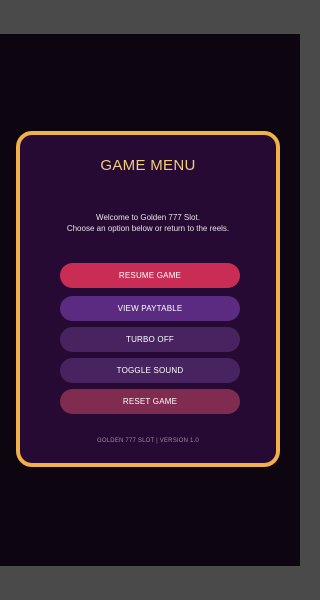 The image size is (320, 600). Describe the element at coordinates (150, 339) in the screenshot. I see `turbo-toggle-button: TURBO OFF` at that location.